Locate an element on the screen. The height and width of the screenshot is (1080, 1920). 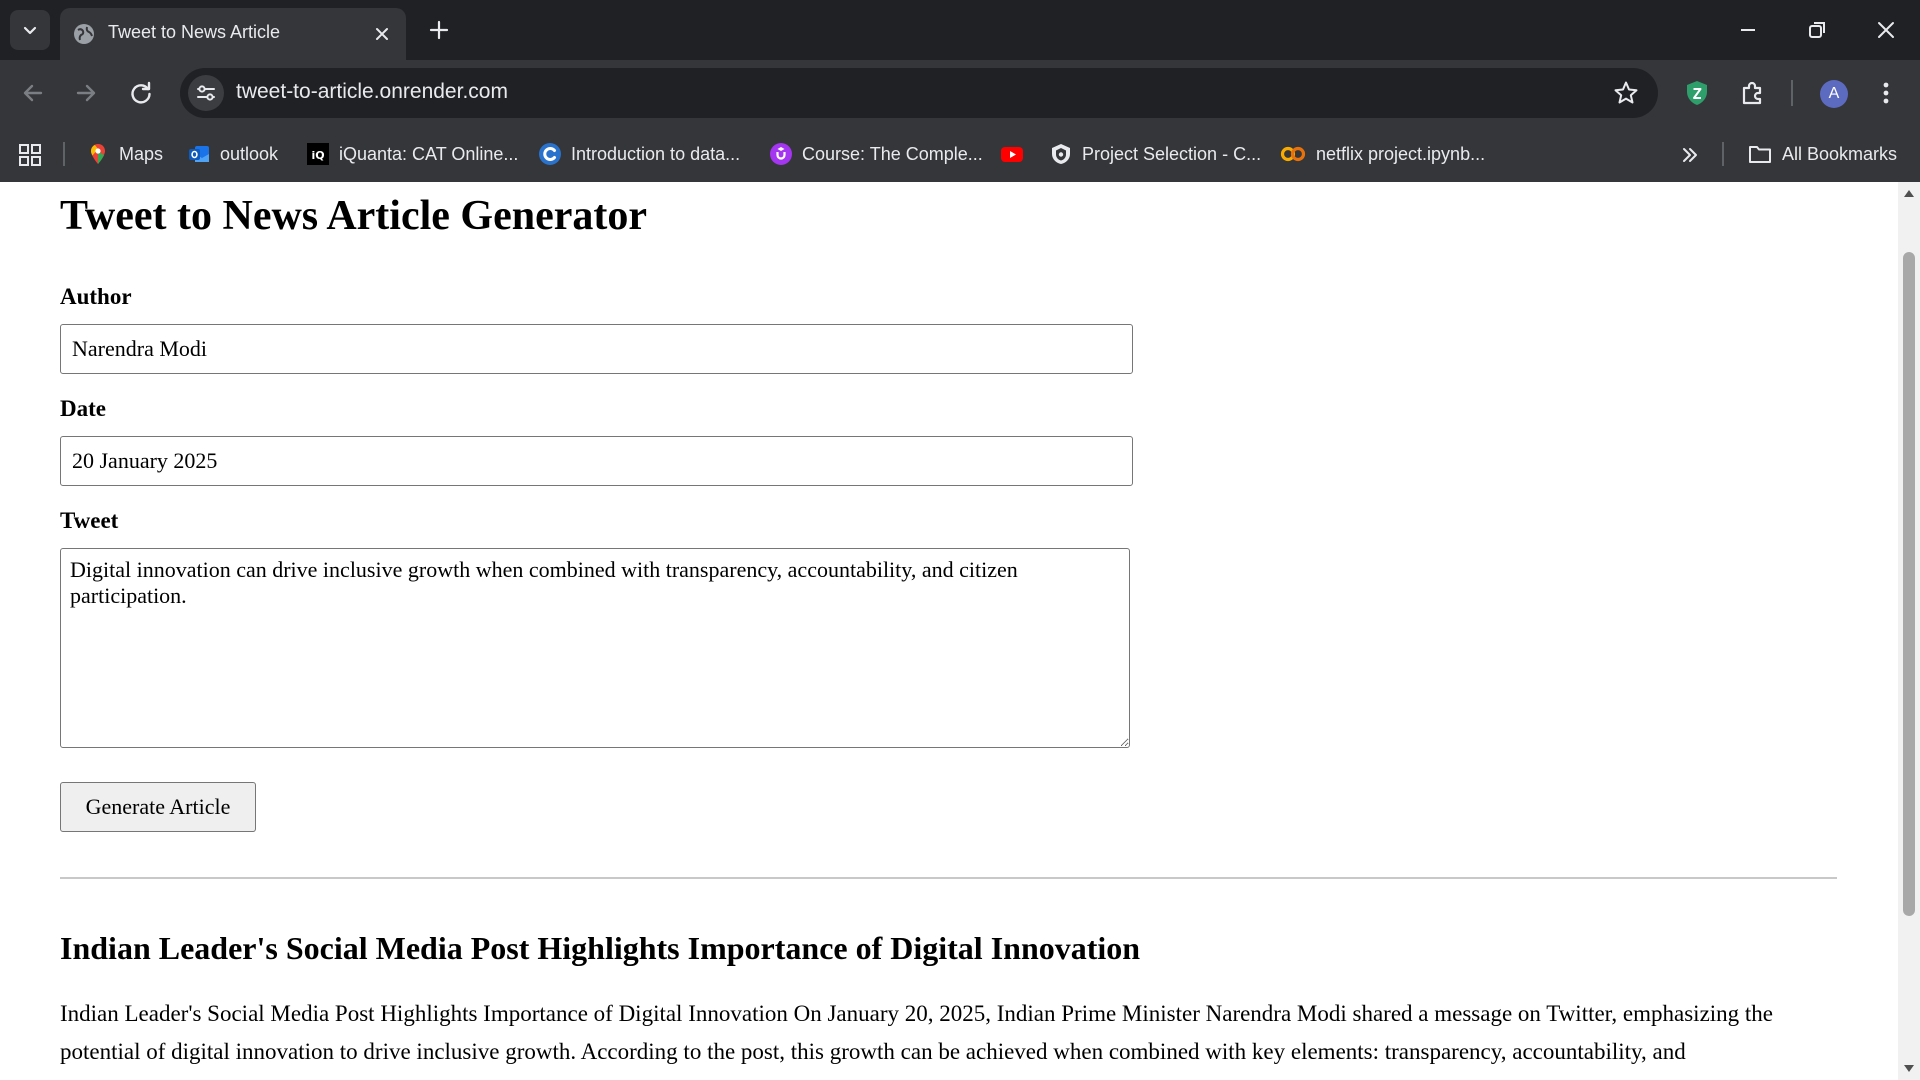
scrollbar-thumb is located at coordinates (1909, 584).